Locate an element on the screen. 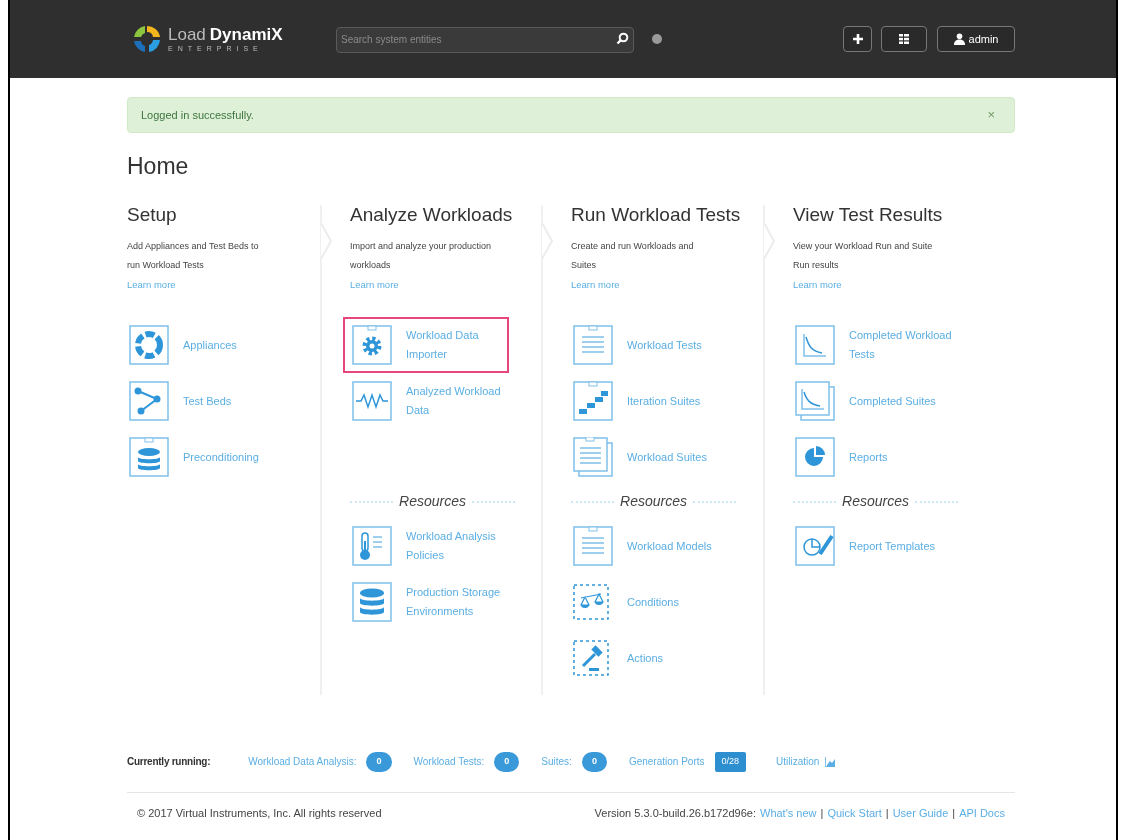 The width and height of the screenshot is (1126, 840). user-button: admin is located at coordinates (976, 39).